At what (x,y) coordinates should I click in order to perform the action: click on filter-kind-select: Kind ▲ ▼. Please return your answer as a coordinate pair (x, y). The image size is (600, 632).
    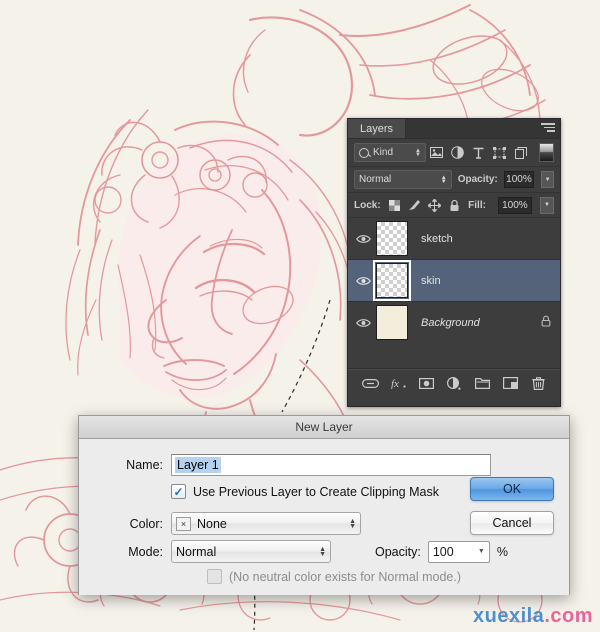
    Looking at the image, I should click on (390, 152).